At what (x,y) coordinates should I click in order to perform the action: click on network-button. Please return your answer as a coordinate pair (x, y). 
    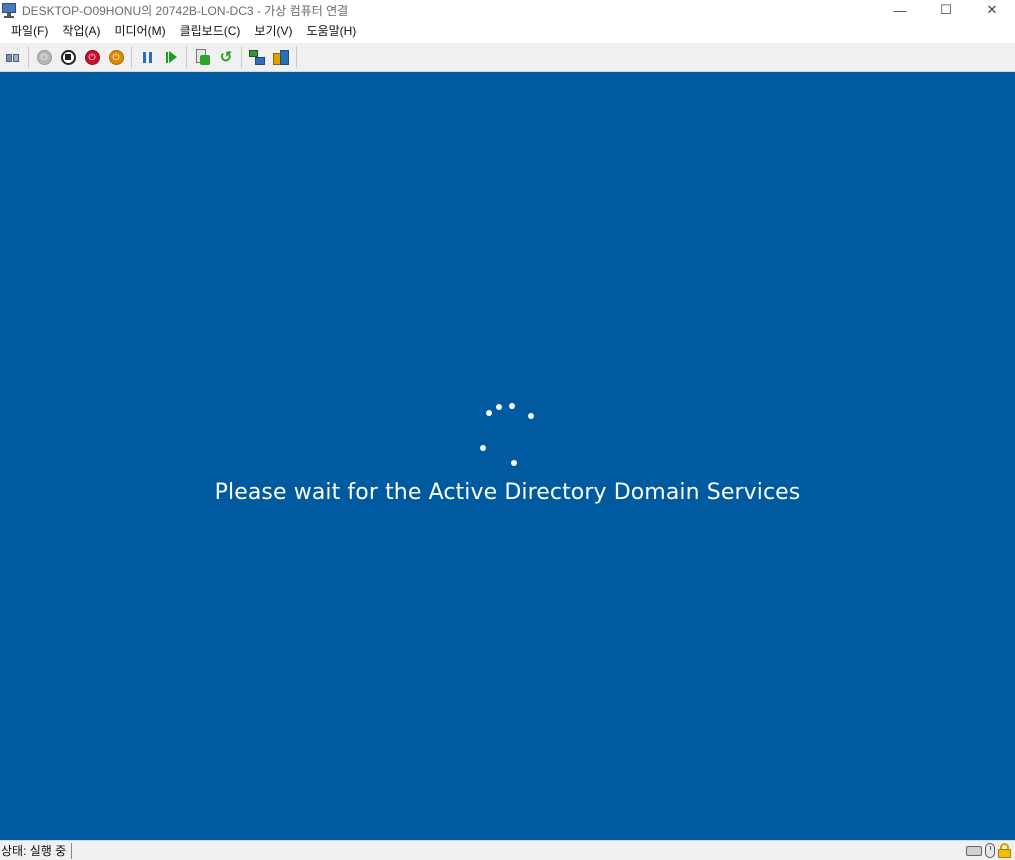
    Looking at the image, I should click on (257, 57).